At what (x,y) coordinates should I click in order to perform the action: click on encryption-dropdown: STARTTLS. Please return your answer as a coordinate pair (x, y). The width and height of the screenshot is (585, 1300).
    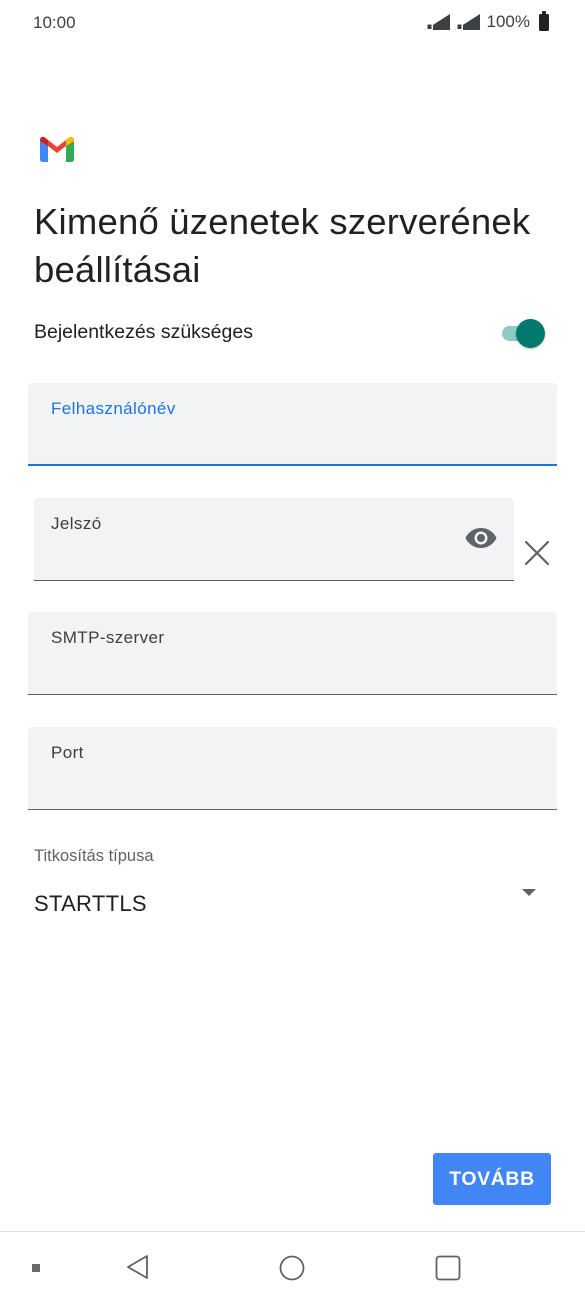
    Looking at the image, I should click on (292, 903).